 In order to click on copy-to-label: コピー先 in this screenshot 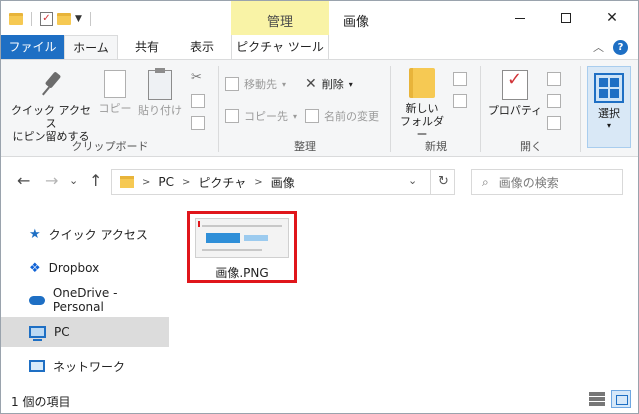, I will do `click(266, 116)`.